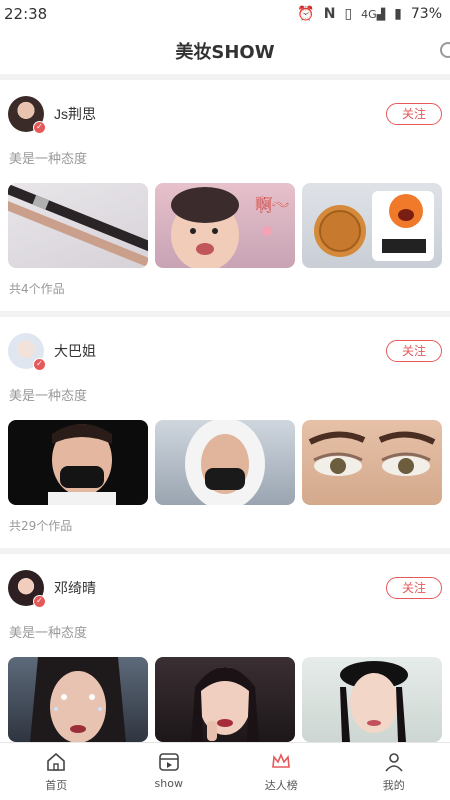 This screenshot has height=800, width=450. Describe the element at coordinates (372, 699) in the screenshot. I see `beret-portrait-photo` at that location.